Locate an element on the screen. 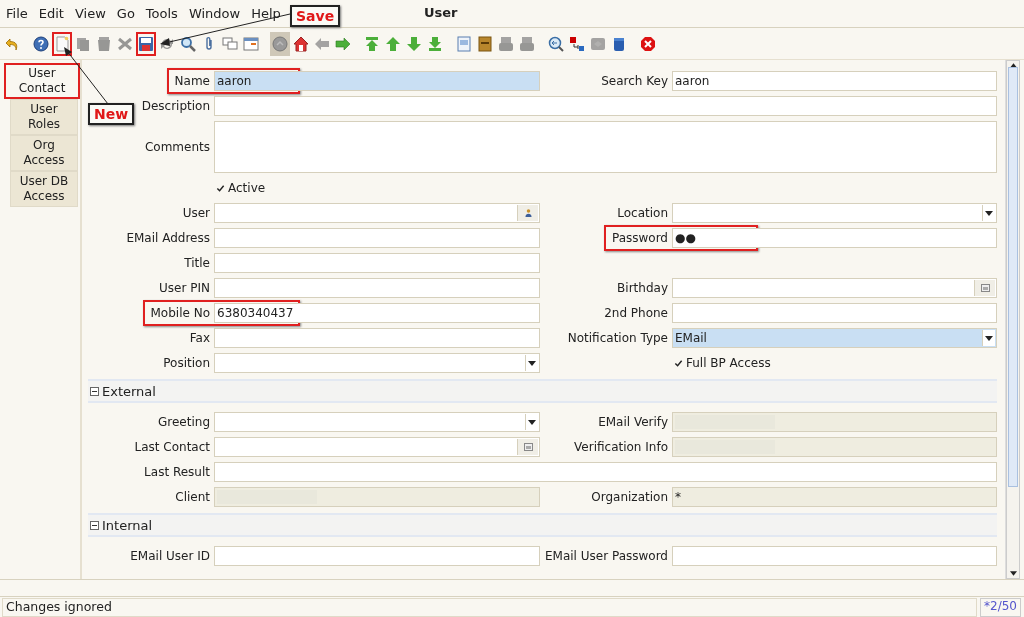 This screenshot has width=1024, height=617. up-icon is located at coordinates (393, 43).